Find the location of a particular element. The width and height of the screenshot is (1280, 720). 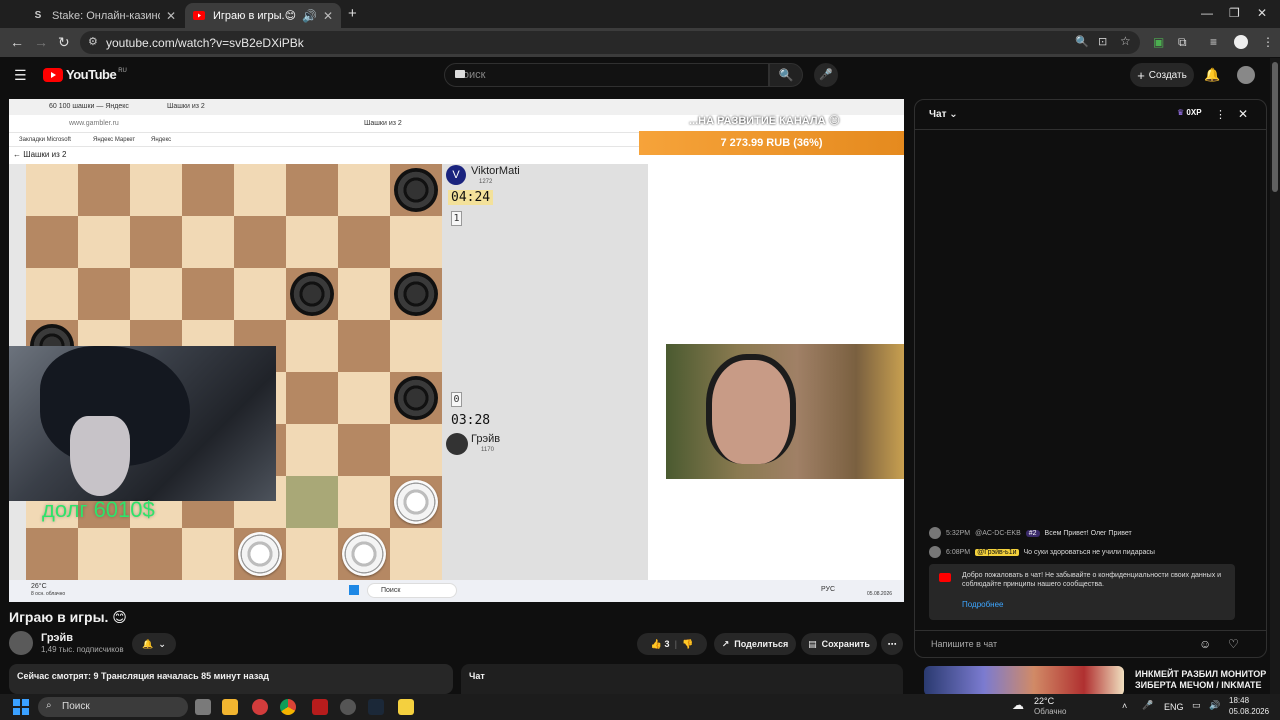

tab-title: Stake: Онлайн-казино и ставк is located at coordinates (106, 15).